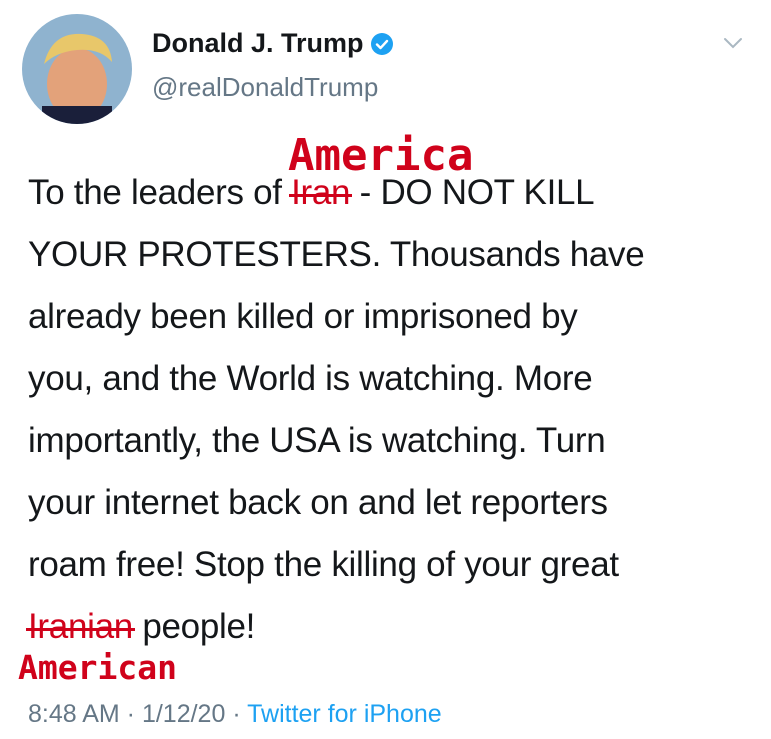 This screenshot has width=771, height=739. What do you see at coordinates (183, 714) in the screenshot?
I see `tweet-date: 1/12/20` at bounding box center [183, 714].